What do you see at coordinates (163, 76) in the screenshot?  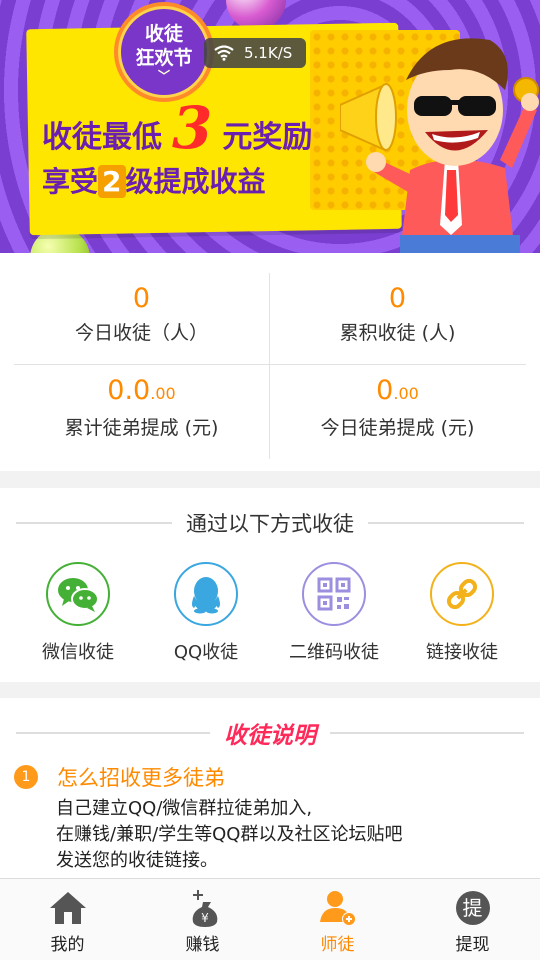 I see `chevron-down-icon: ﹀` at bounding box center [163, 76].